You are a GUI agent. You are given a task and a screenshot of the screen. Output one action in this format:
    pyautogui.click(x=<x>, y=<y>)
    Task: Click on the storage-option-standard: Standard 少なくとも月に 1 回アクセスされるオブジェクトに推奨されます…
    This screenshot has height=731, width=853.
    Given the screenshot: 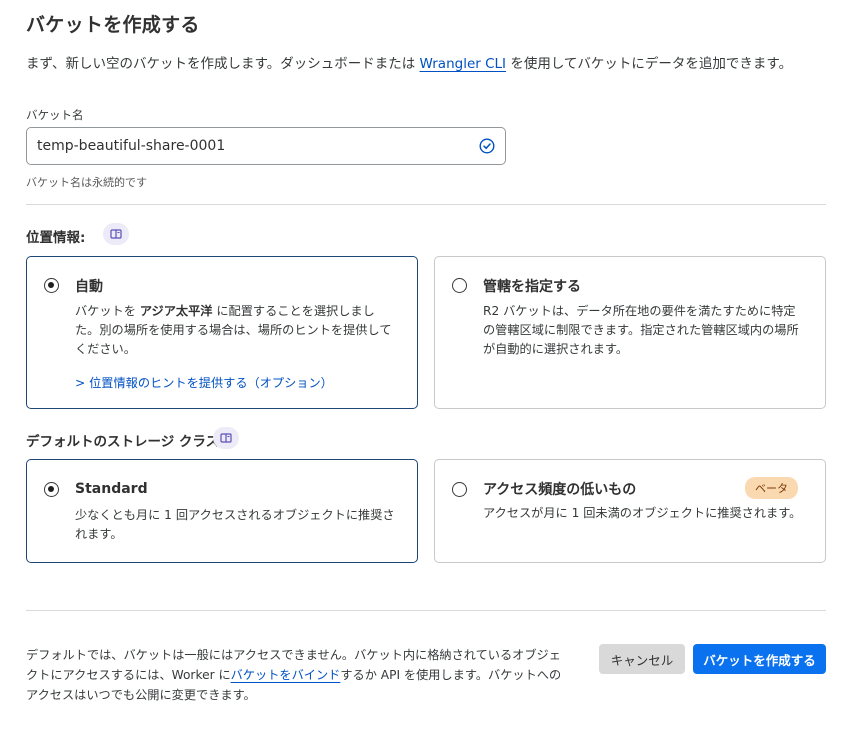 What is the action you would take?
    pyautogui.click(x=222, y=511)
    